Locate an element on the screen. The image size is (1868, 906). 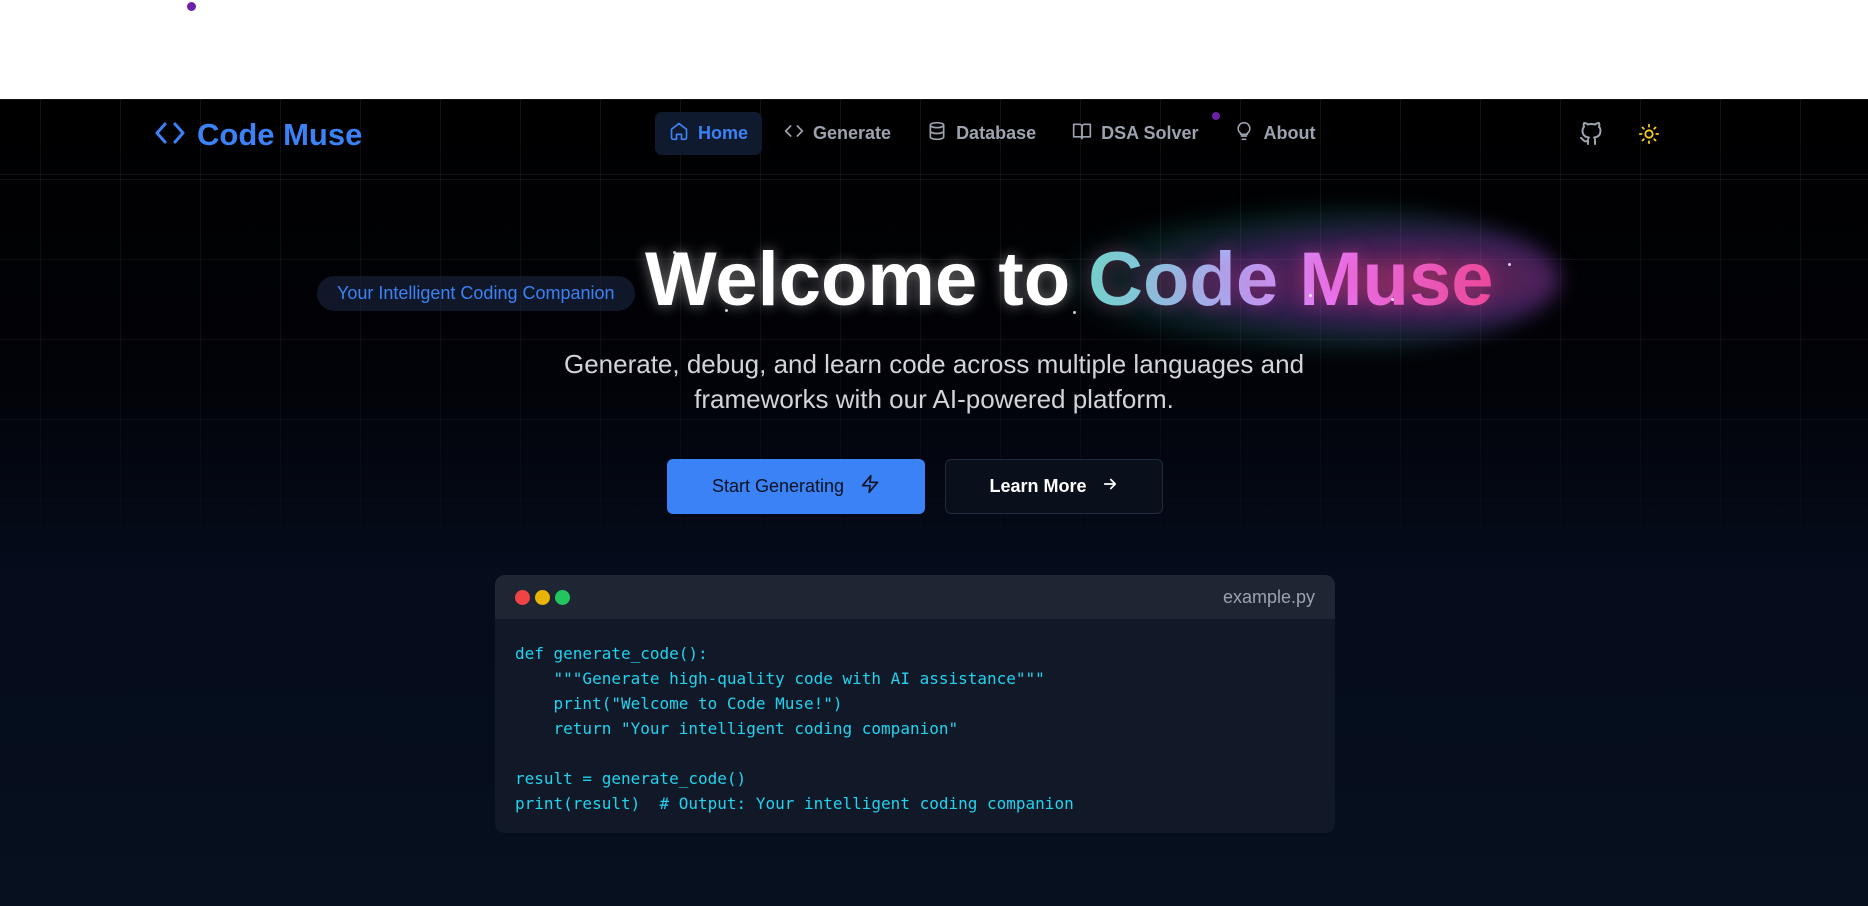
nav-item-database: Database is located at coordinates (981, 133).